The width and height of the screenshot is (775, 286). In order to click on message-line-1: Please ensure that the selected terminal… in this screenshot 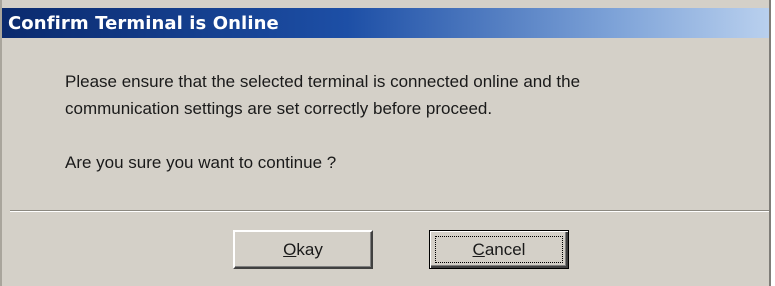, I will do `click(323, 81)`.